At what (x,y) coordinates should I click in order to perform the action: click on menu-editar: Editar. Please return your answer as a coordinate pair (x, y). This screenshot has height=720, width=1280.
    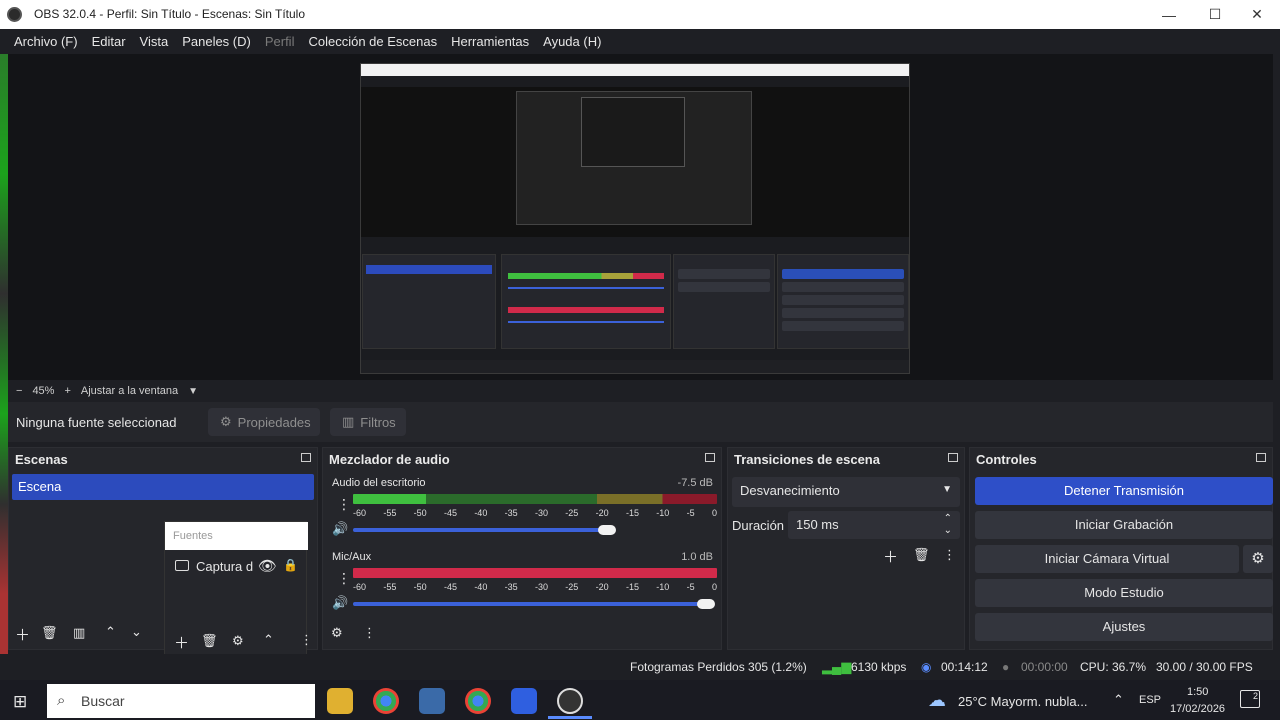
    Looking at the image, I should click on (109, 41).